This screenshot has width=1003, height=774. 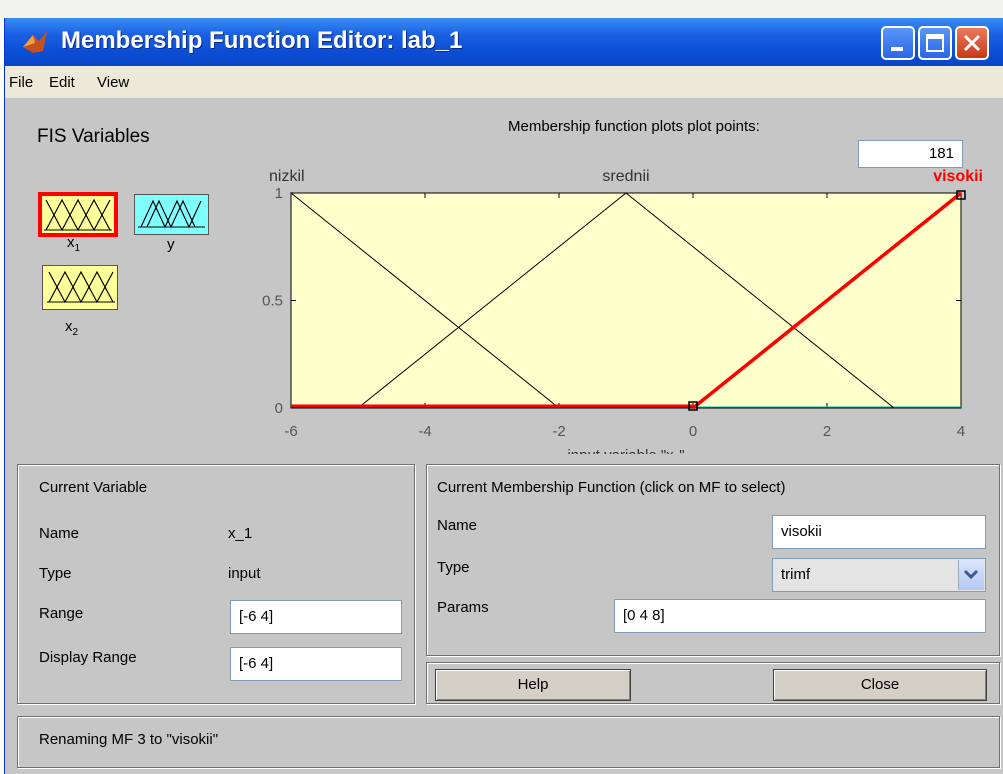 I want to click on status-panel: Renaming MF 3 to "visokii", so click(x=508, y=742).